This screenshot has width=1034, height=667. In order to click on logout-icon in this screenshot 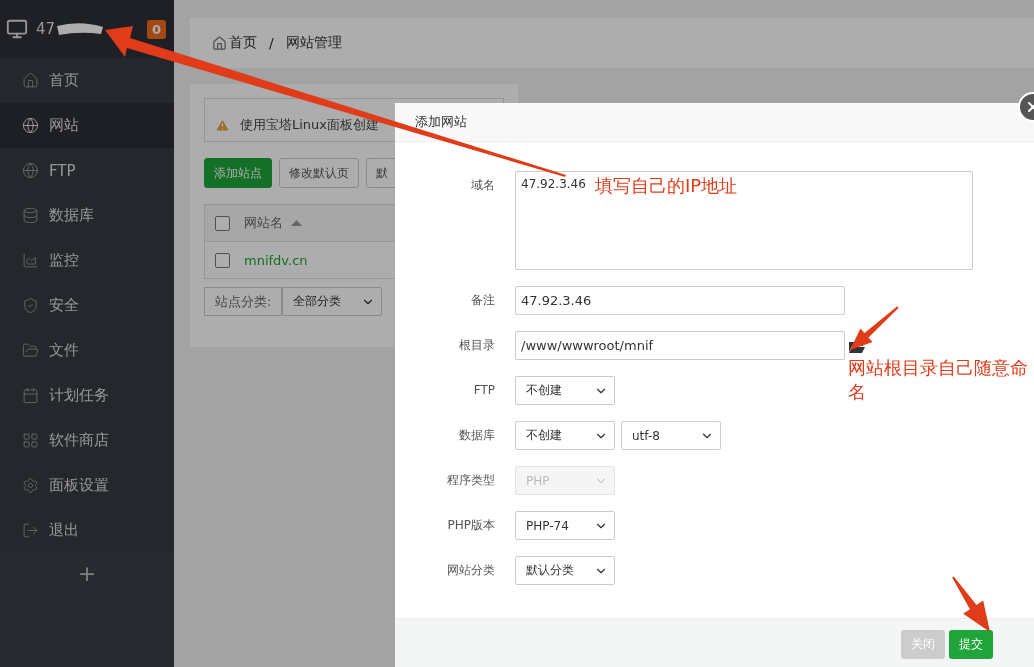, I will do `click(30, 530)`.